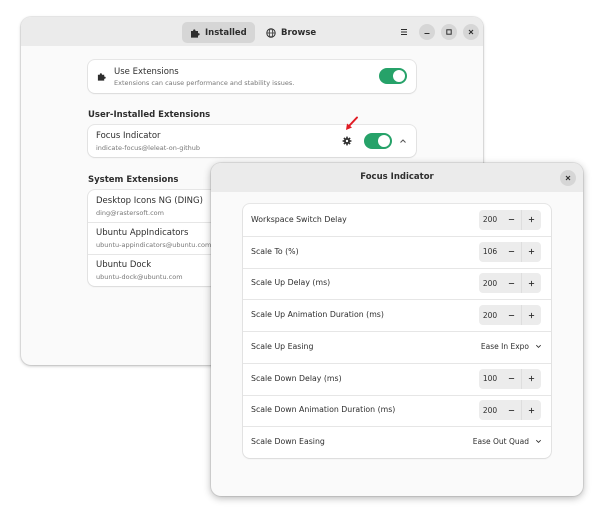 The width and height of the screenshot is (600, 513). What do you see at coordinates (149, 201) in the screenshot?
I see `extension-name: Desktop Icons NG (DING)` at bounding box center [149, 201].